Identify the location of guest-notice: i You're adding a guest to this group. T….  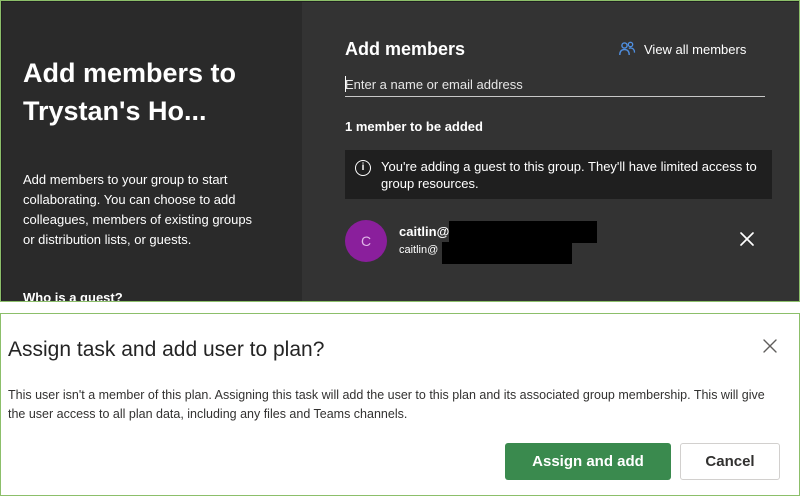
(558, 174).